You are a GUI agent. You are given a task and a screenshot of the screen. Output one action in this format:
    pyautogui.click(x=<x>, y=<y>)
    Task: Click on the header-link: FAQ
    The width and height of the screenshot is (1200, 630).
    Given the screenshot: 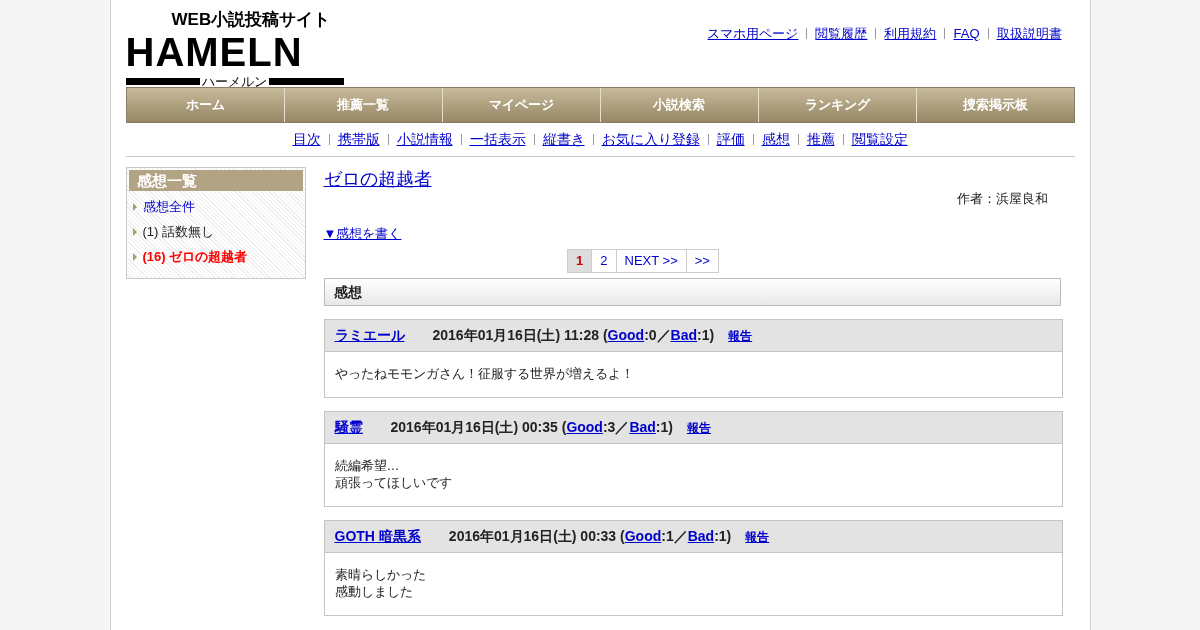 What is the action you would take?
    pyautogui.click(x=966, y=34)
    